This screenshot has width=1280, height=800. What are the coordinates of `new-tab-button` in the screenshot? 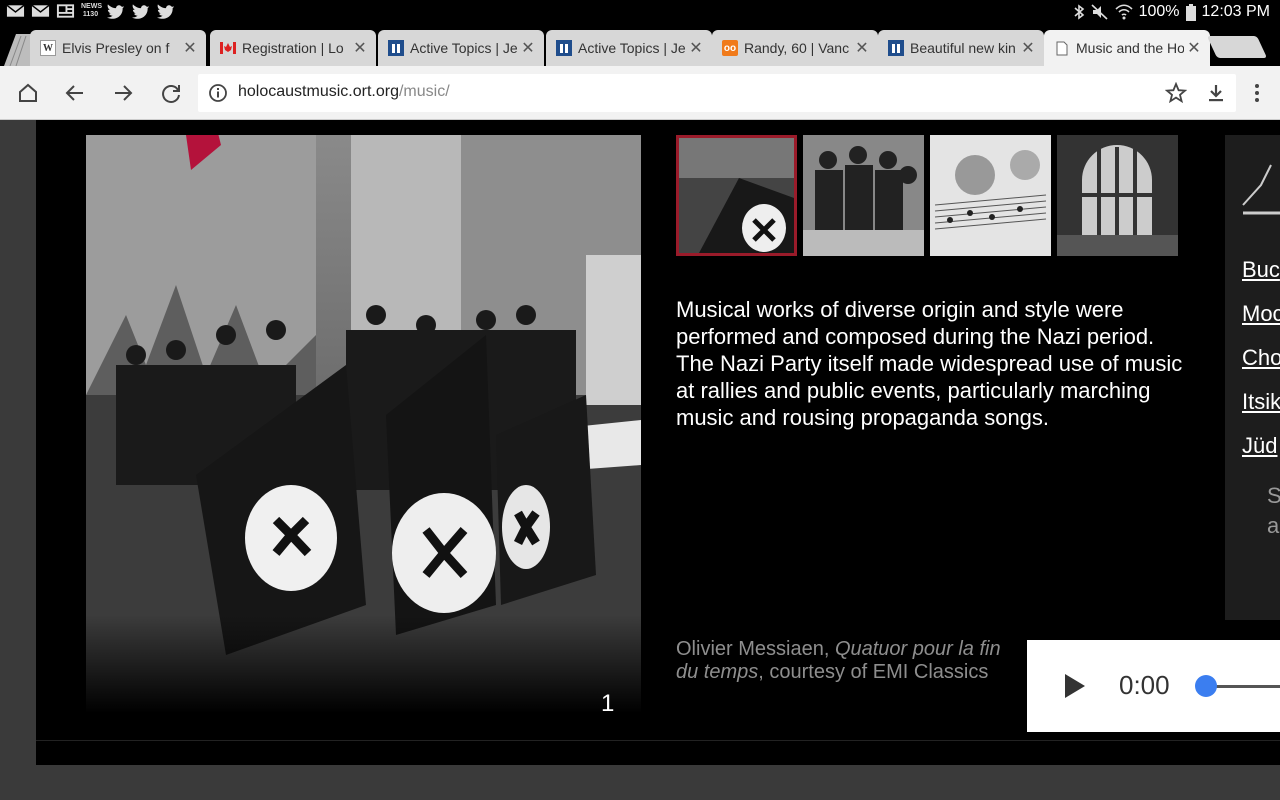 It's located at (1237, 47).